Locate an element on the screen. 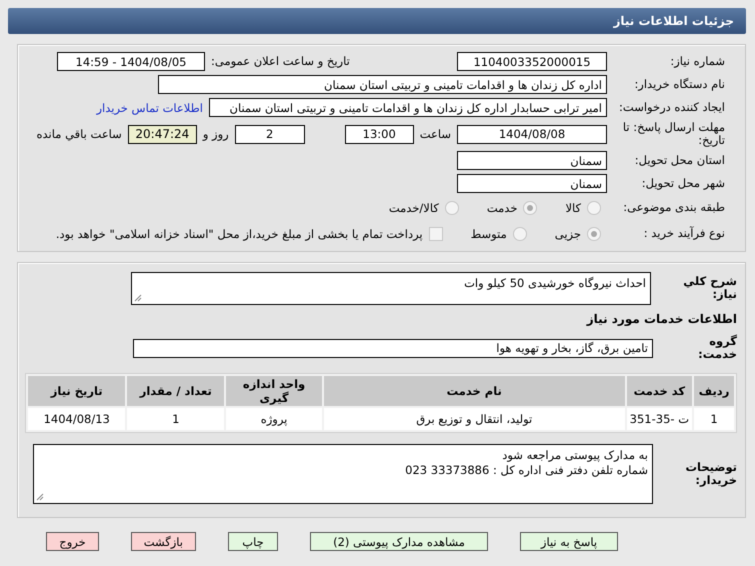 The image size is (755, 566). requester-field: امیر ترابی حسابدار اداره کل زندان ها و اقدامات تامینی و تربیتی استان سمنان is located at coordinates (408, 107).